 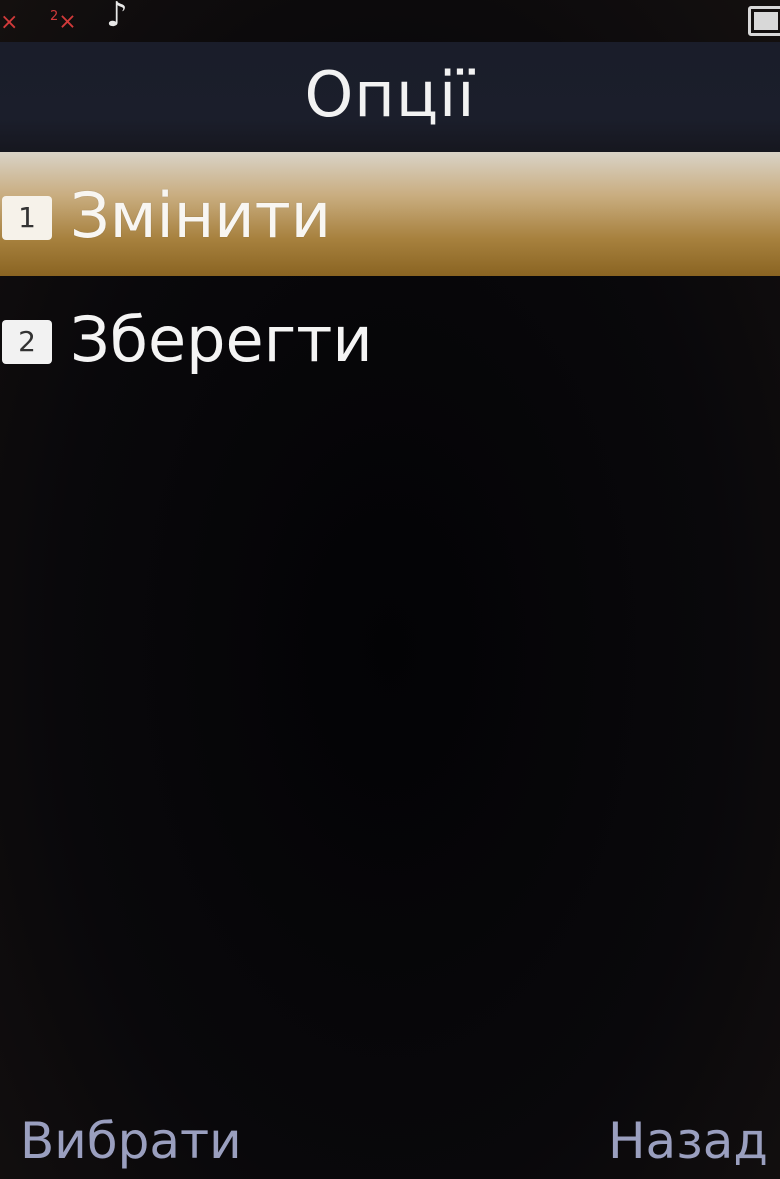 I want to click on page-title: Опції, so click(x=390, y=94).